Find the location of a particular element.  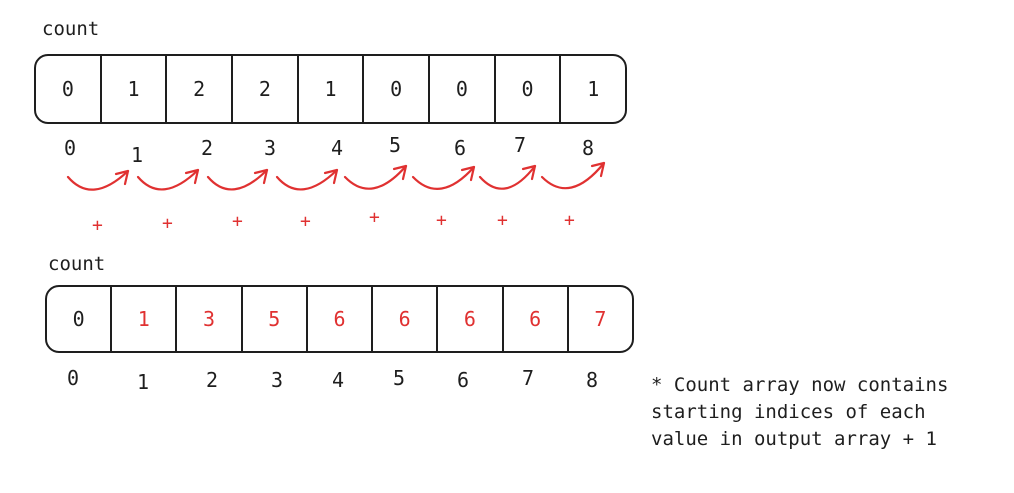

bottom-count-array: 0 1 3 5 6 6 6 6 7 is located at coordinates (339, 319).